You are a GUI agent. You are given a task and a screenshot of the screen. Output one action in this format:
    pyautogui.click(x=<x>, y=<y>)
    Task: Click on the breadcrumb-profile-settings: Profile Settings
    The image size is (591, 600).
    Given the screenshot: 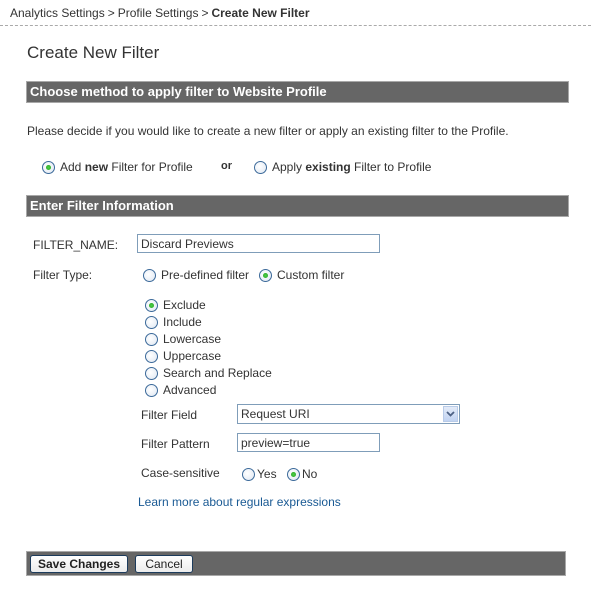 What is the action you would take?
    pyautogui.click(x=158, y=13)
    